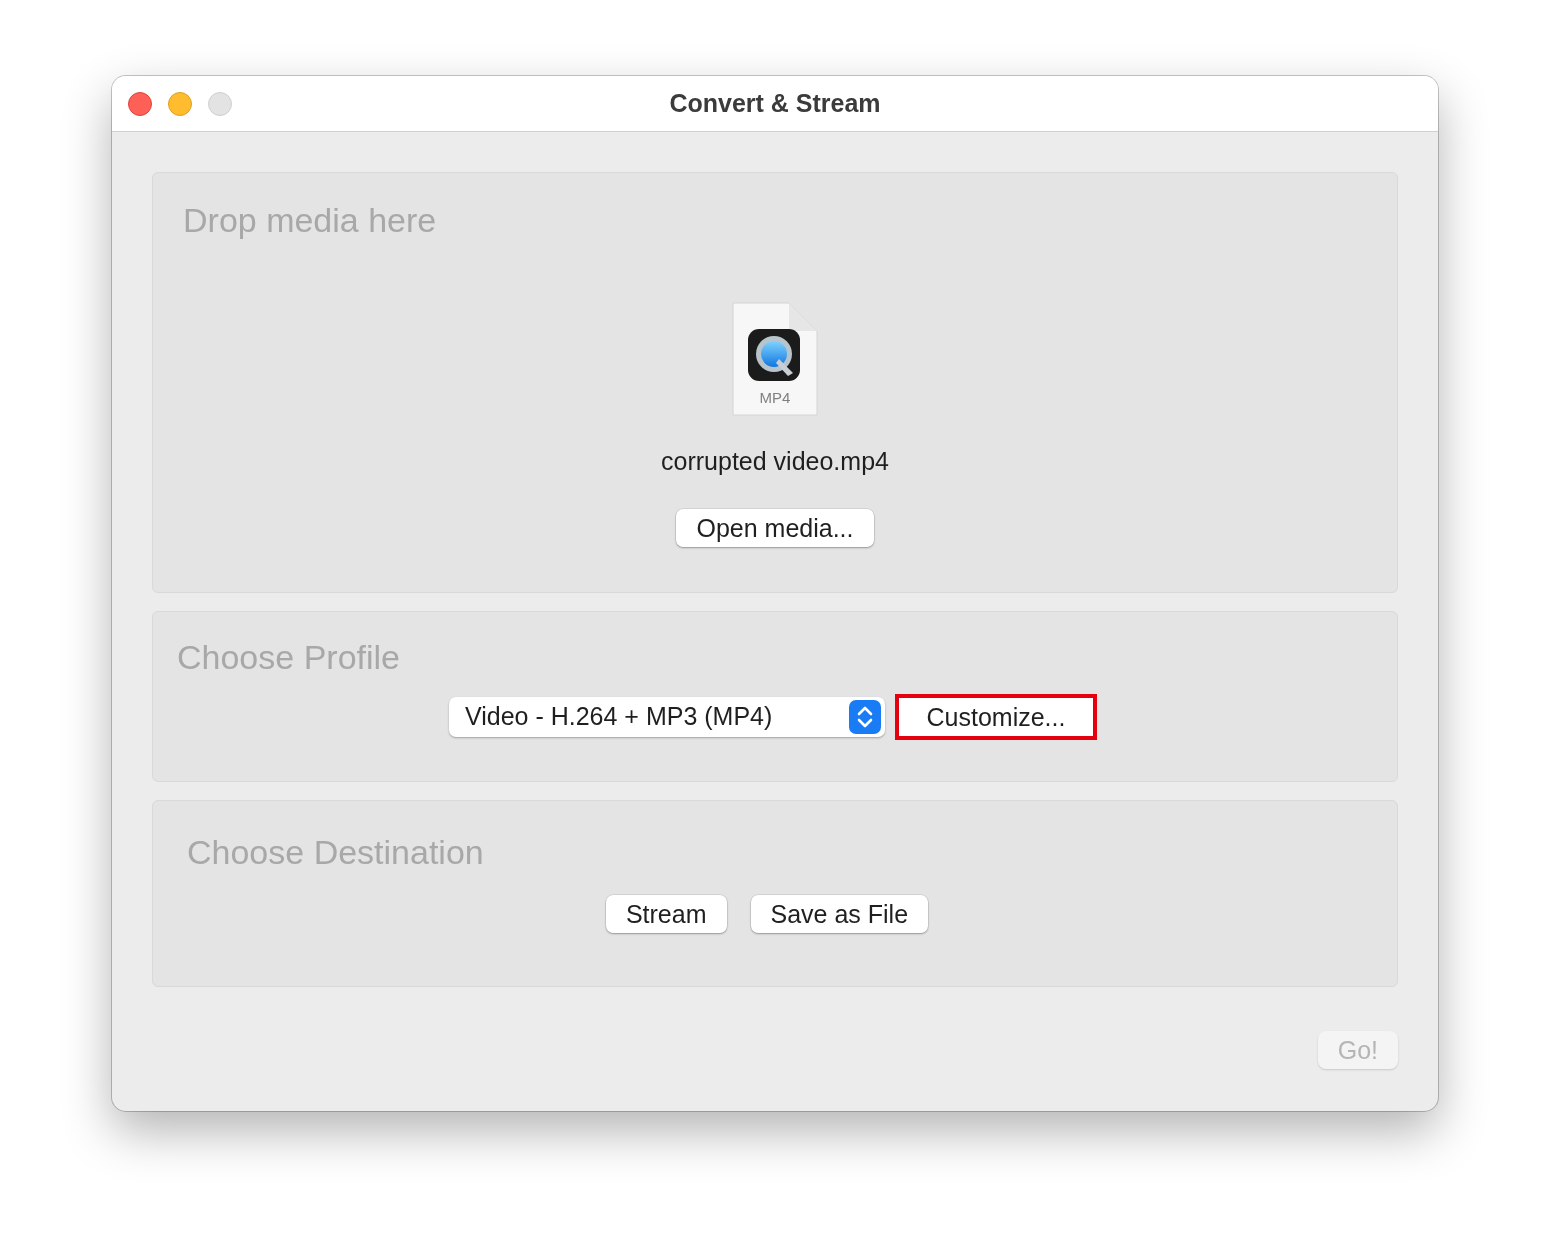 This screenshot has width=1550, height=1260. I want to click on window-title: Convert & Stream, so click(775, 103).